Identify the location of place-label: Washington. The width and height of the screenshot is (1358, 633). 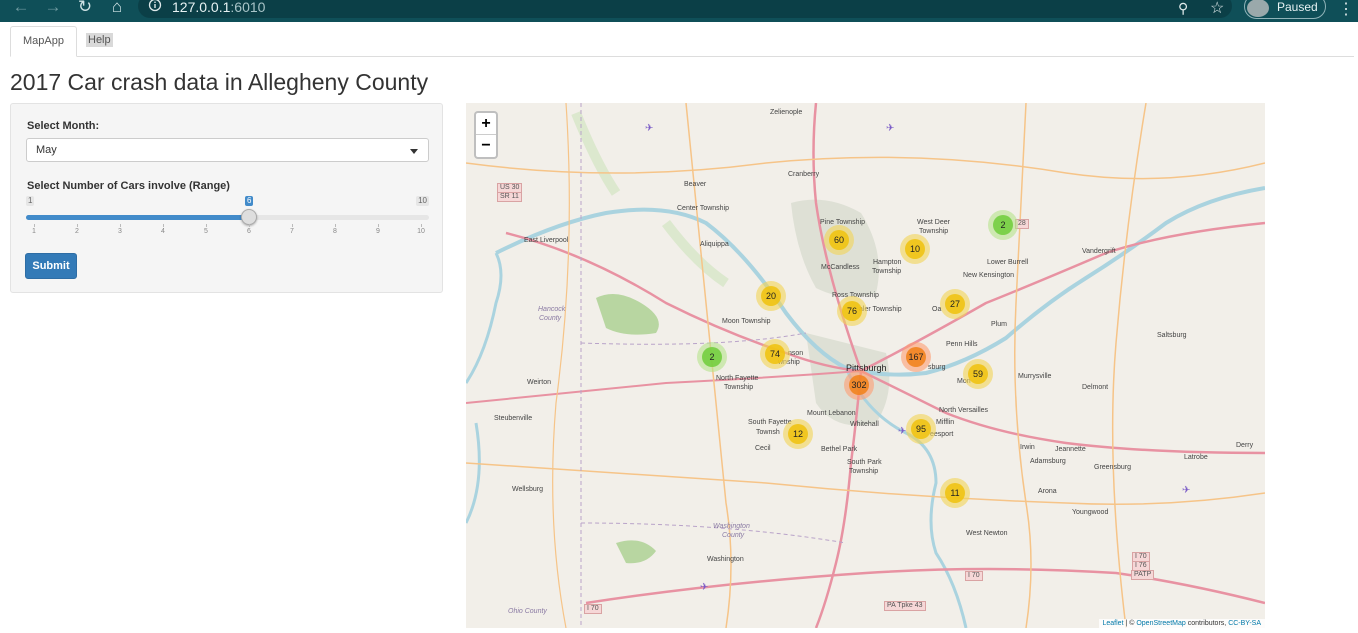
(731, 526).